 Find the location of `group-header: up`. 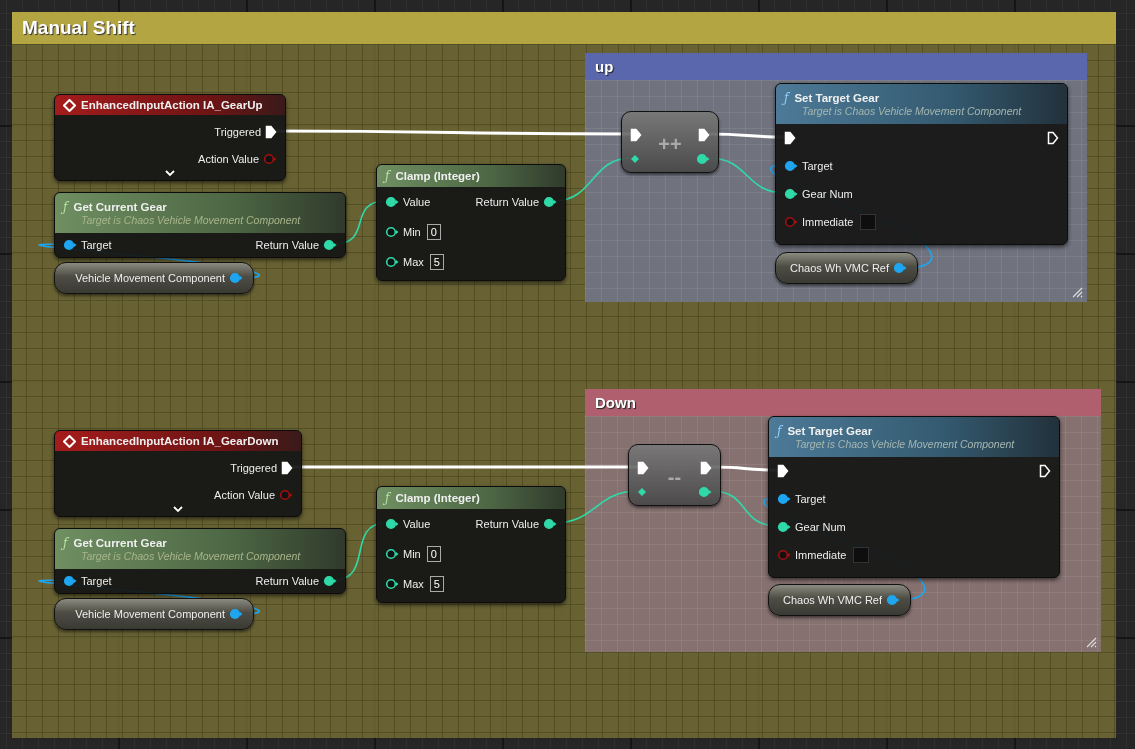

group-header: up is located at coordinates (836, 66).